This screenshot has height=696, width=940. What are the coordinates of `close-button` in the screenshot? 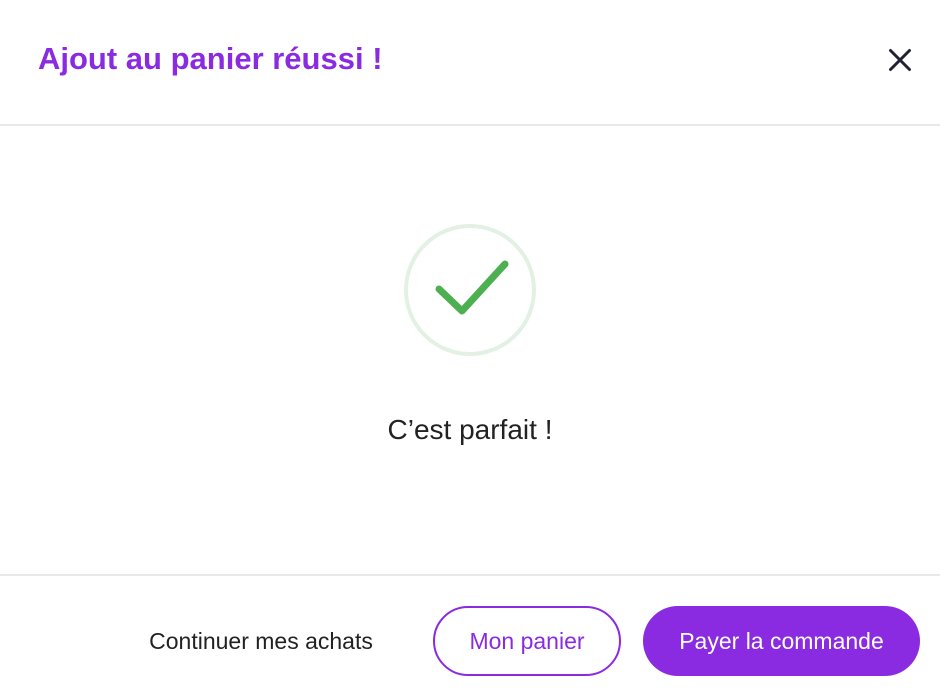 It's located at (900, 60).